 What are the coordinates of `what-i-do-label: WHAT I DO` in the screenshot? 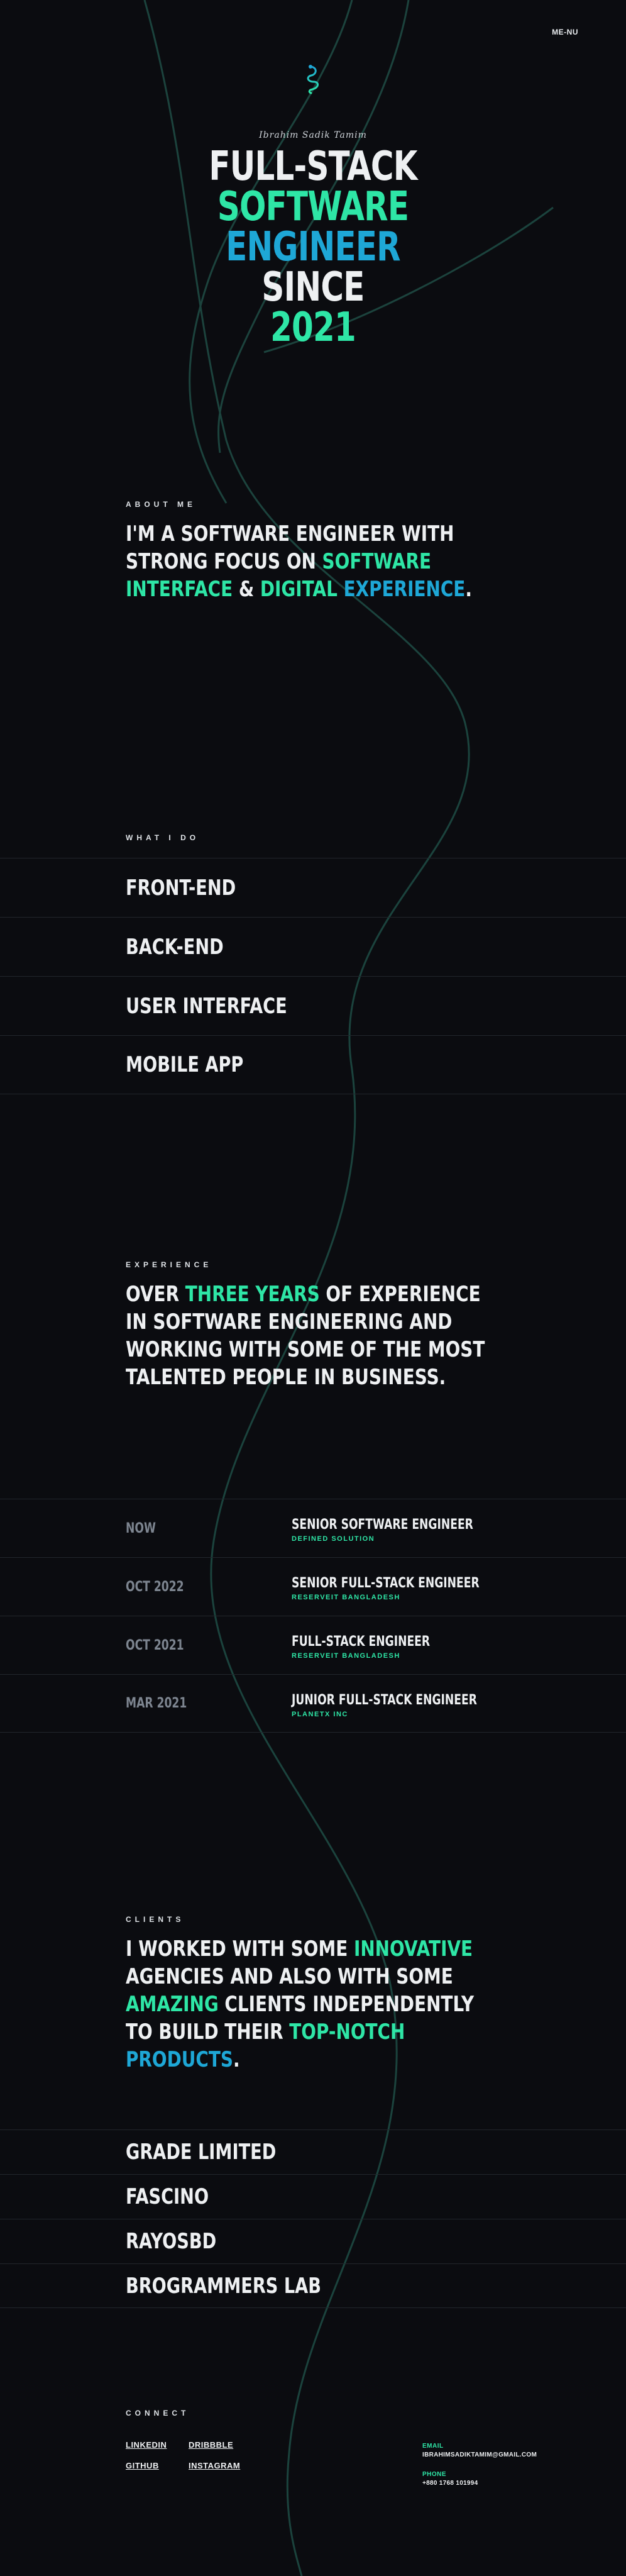 It's located at (163, 837).